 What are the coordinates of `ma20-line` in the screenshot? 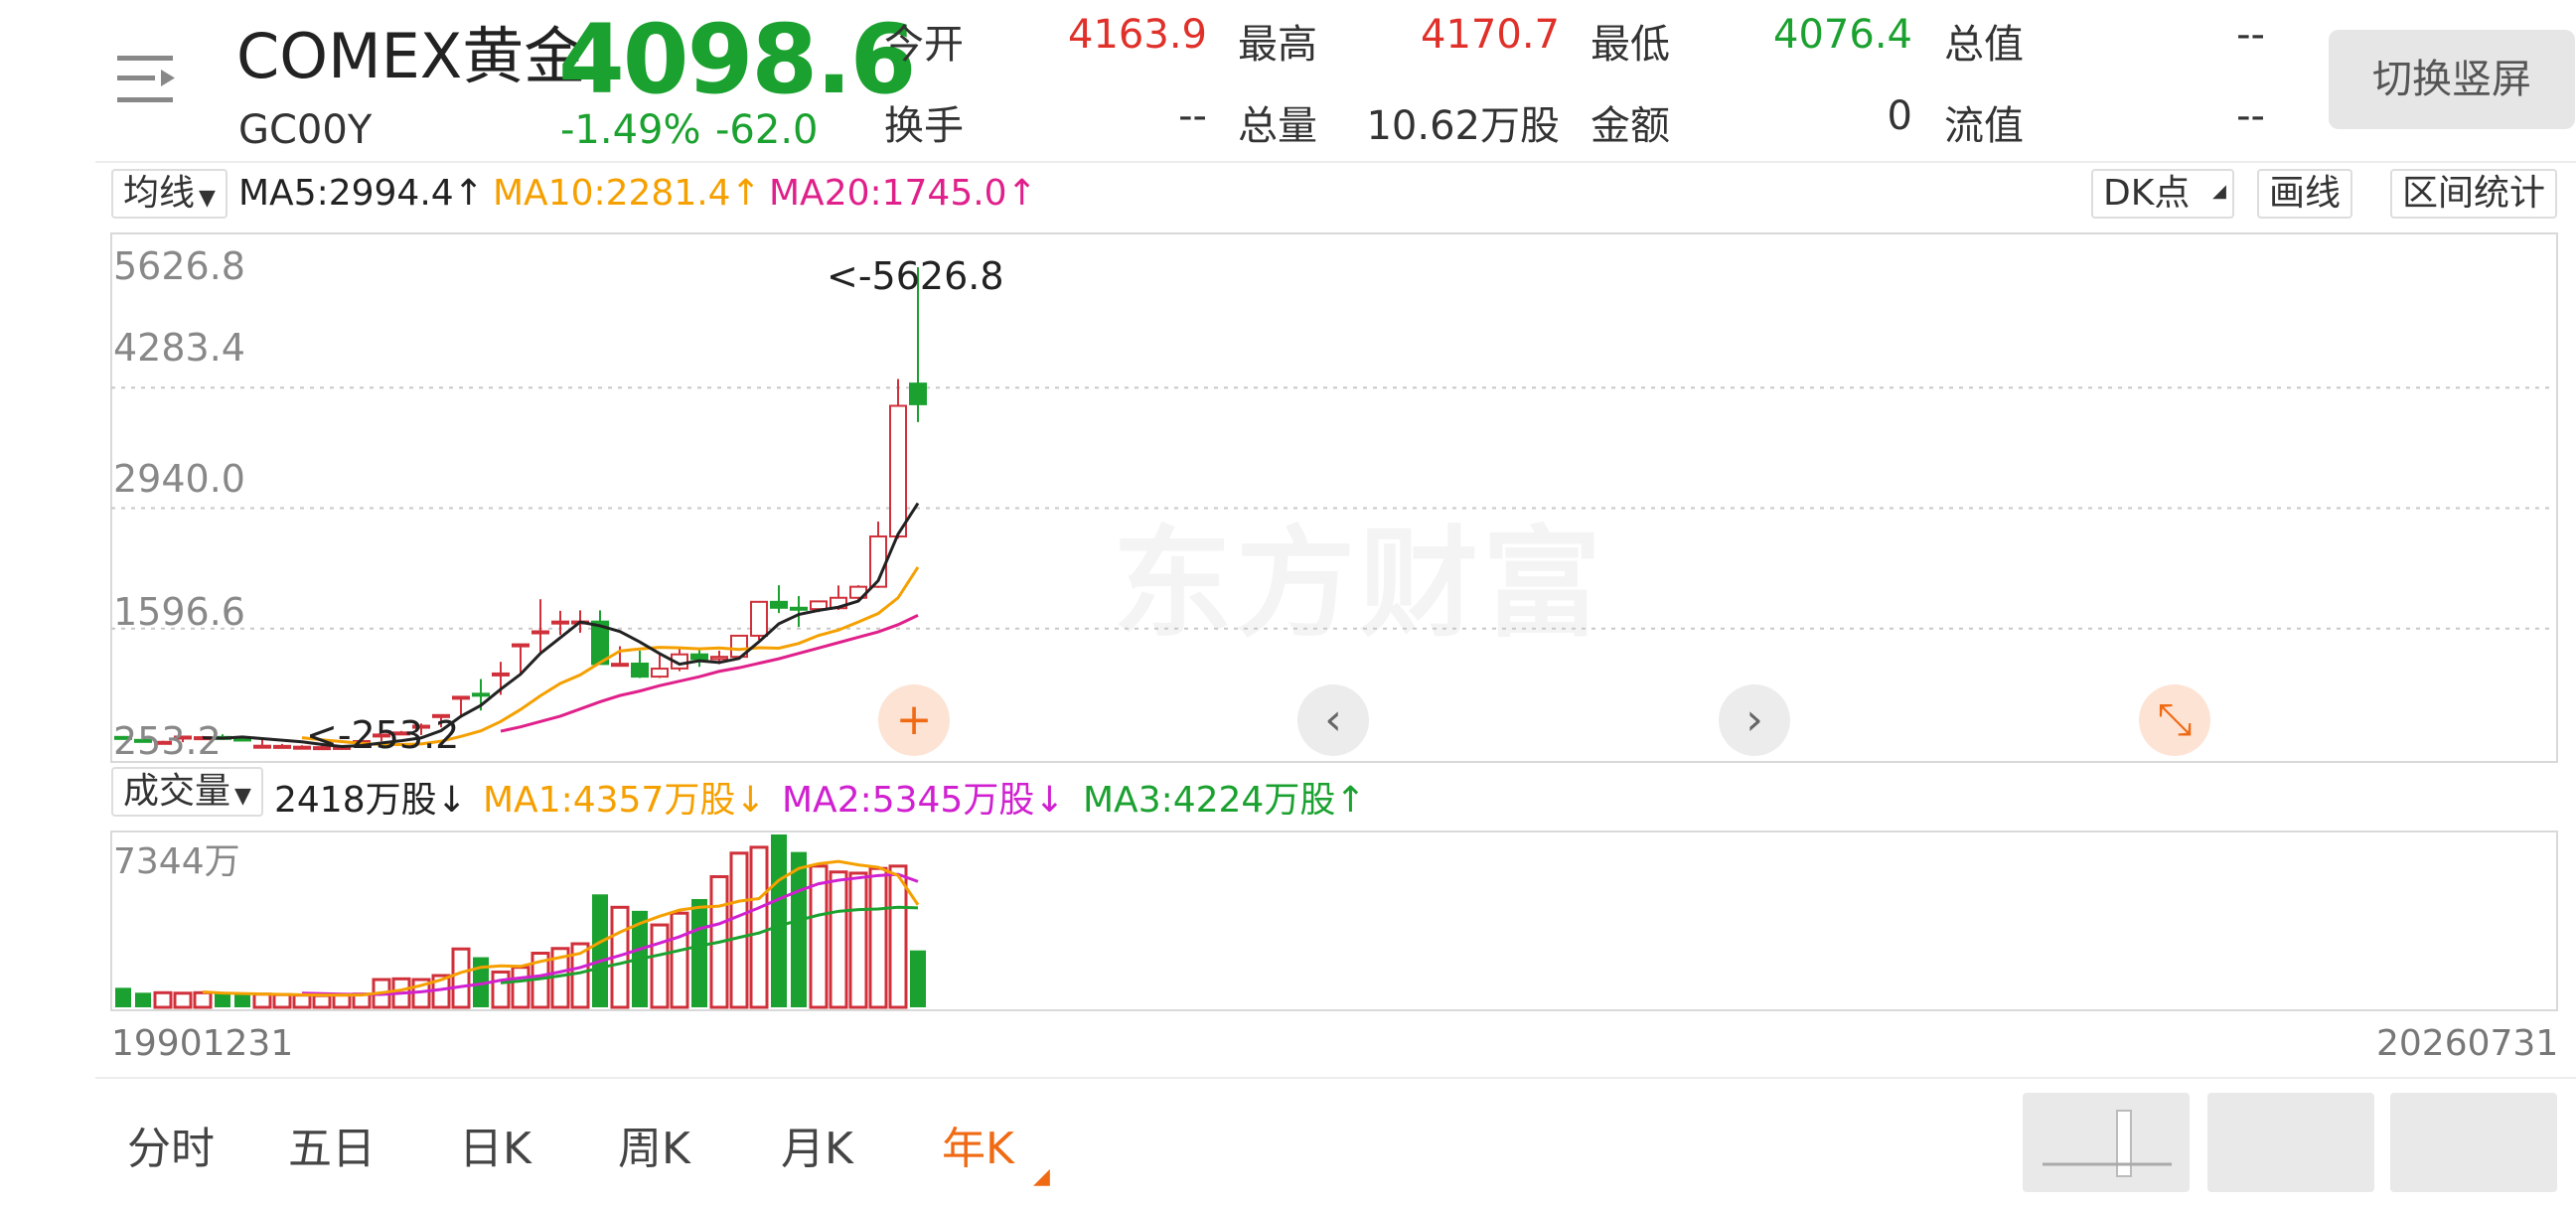 It's located at (710, 674).